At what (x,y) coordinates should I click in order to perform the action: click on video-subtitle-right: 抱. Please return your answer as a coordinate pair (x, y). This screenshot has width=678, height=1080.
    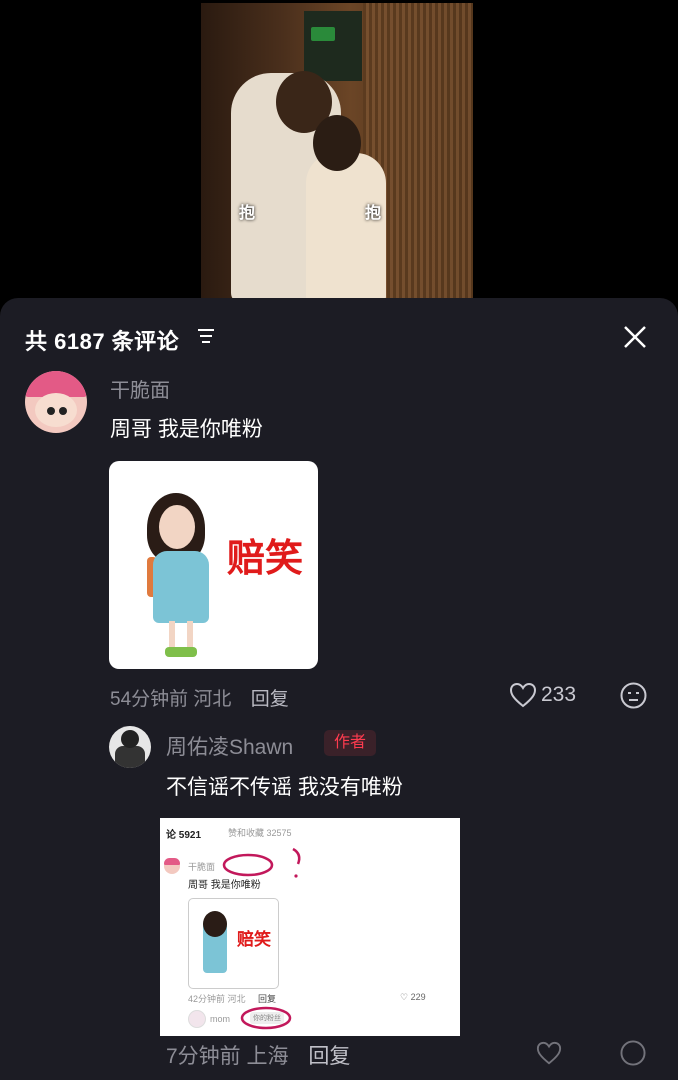
    Looking at the image, I should click on (373, 213).